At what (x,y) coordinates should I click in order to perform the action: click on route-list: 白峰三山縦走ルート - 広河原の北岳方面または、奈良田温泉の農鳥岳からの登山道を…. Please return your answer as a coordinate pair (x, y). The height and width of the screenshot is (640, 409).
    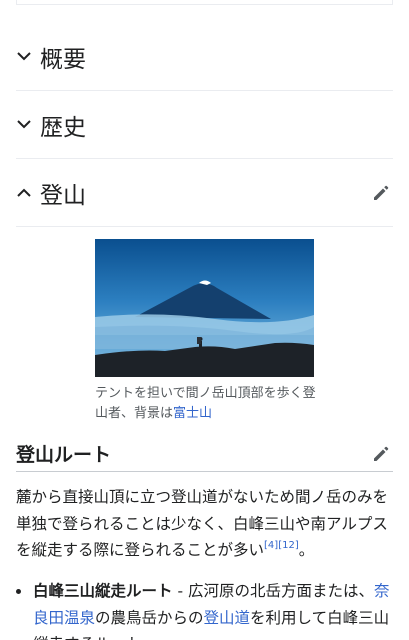
    Looking at the image, I should click on (205, 609).